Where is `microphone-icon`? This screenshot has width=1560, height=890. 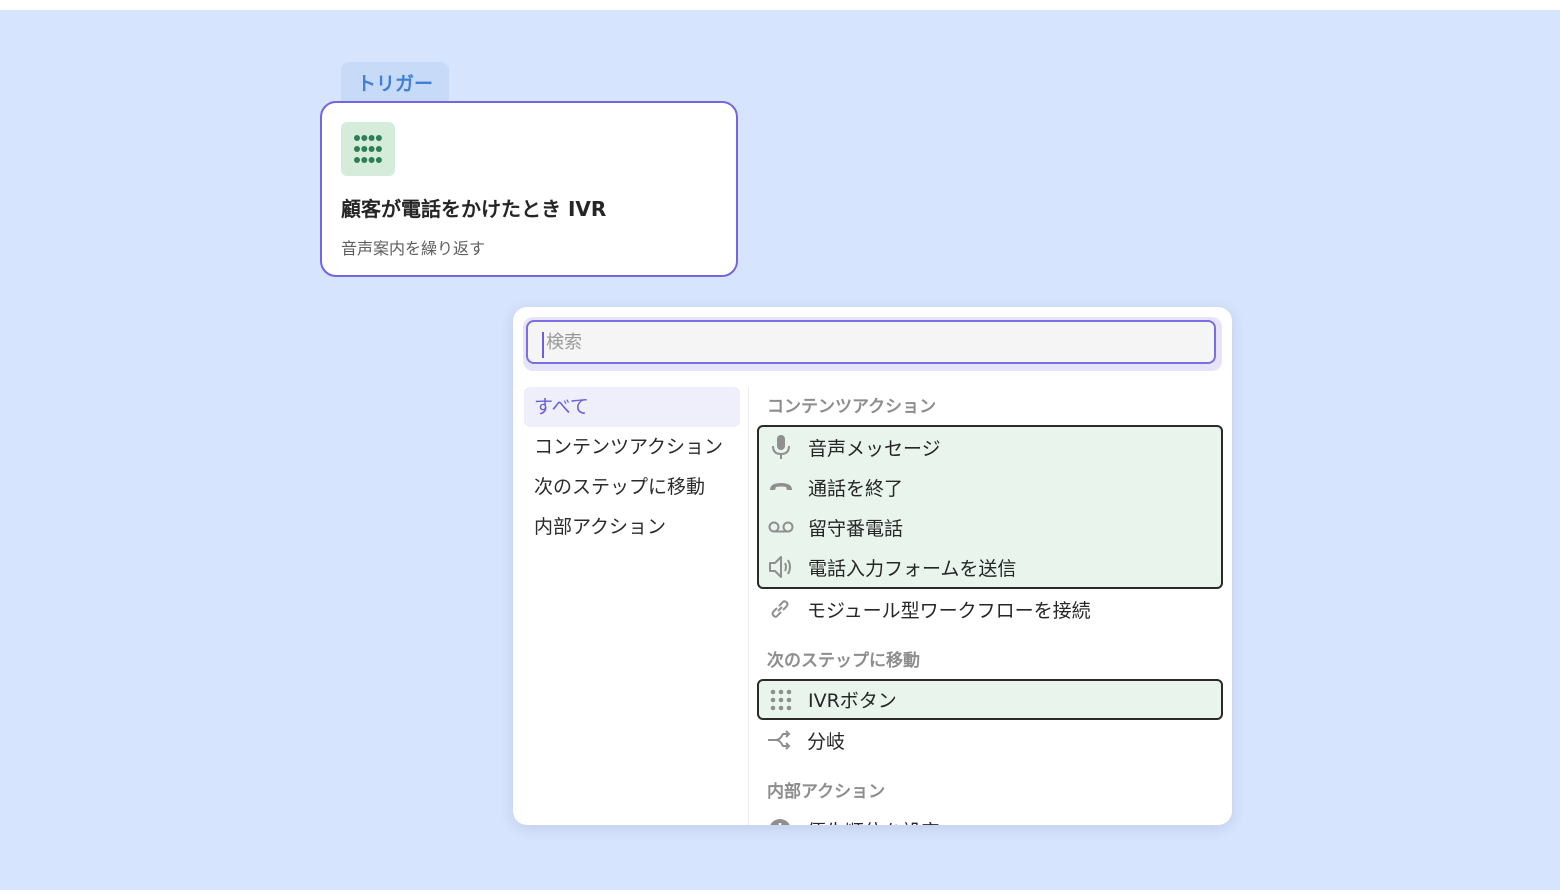 microphone-icon is located at coordinates (781, 447).